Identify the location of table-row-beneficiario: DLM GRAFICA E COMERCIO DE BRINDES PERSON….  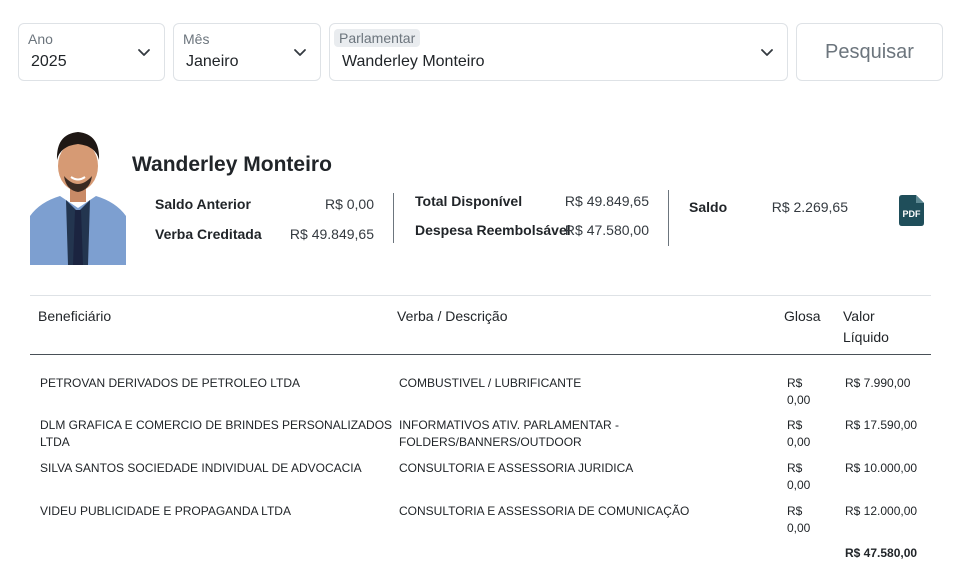
(216, 433).